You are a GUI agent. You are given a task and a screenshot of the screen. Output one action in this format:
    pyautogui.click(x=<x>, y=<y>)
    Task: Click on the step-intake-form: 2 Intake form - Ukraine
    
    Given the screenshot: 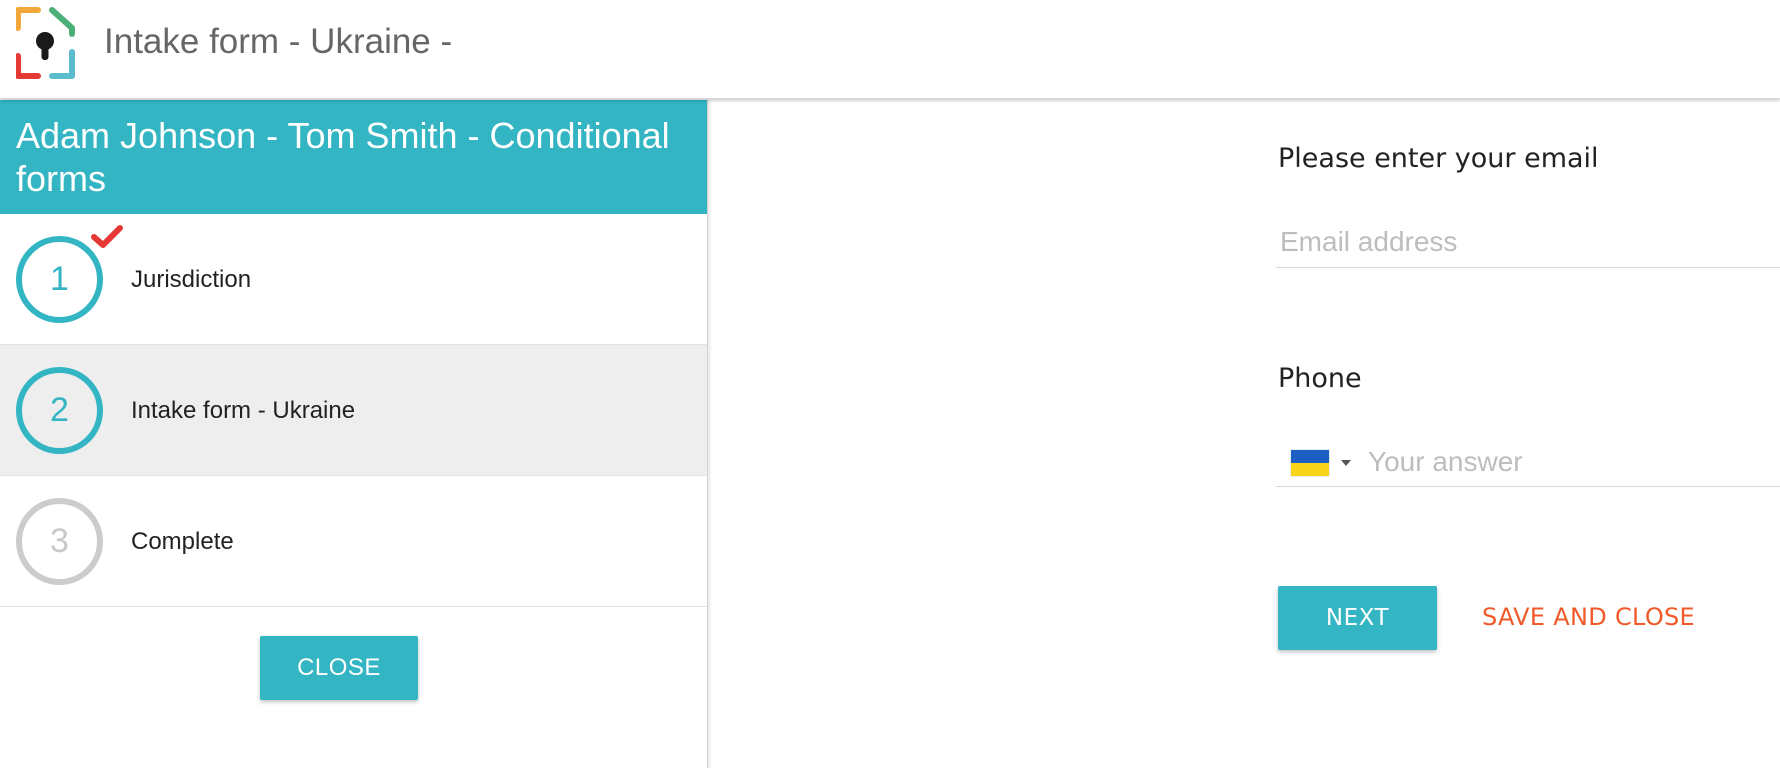 What is the action you would take?
    pyautogui.click(x=353, y=410)
    